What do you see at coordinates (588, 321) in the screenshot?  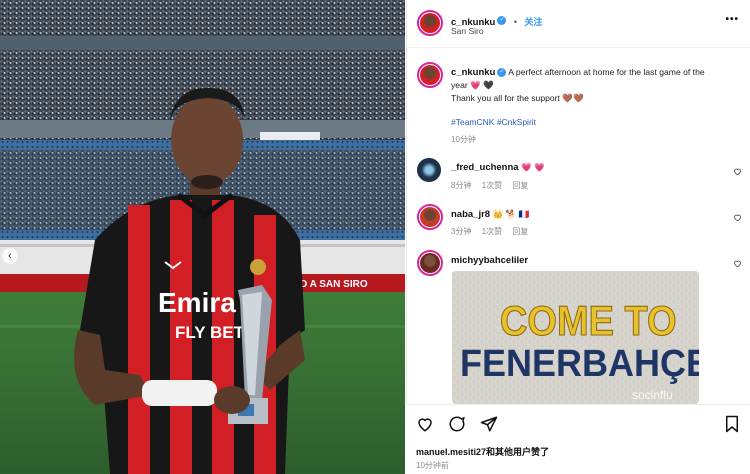 I see `fener-line1: COME TO` at bounding box center [588, 321].